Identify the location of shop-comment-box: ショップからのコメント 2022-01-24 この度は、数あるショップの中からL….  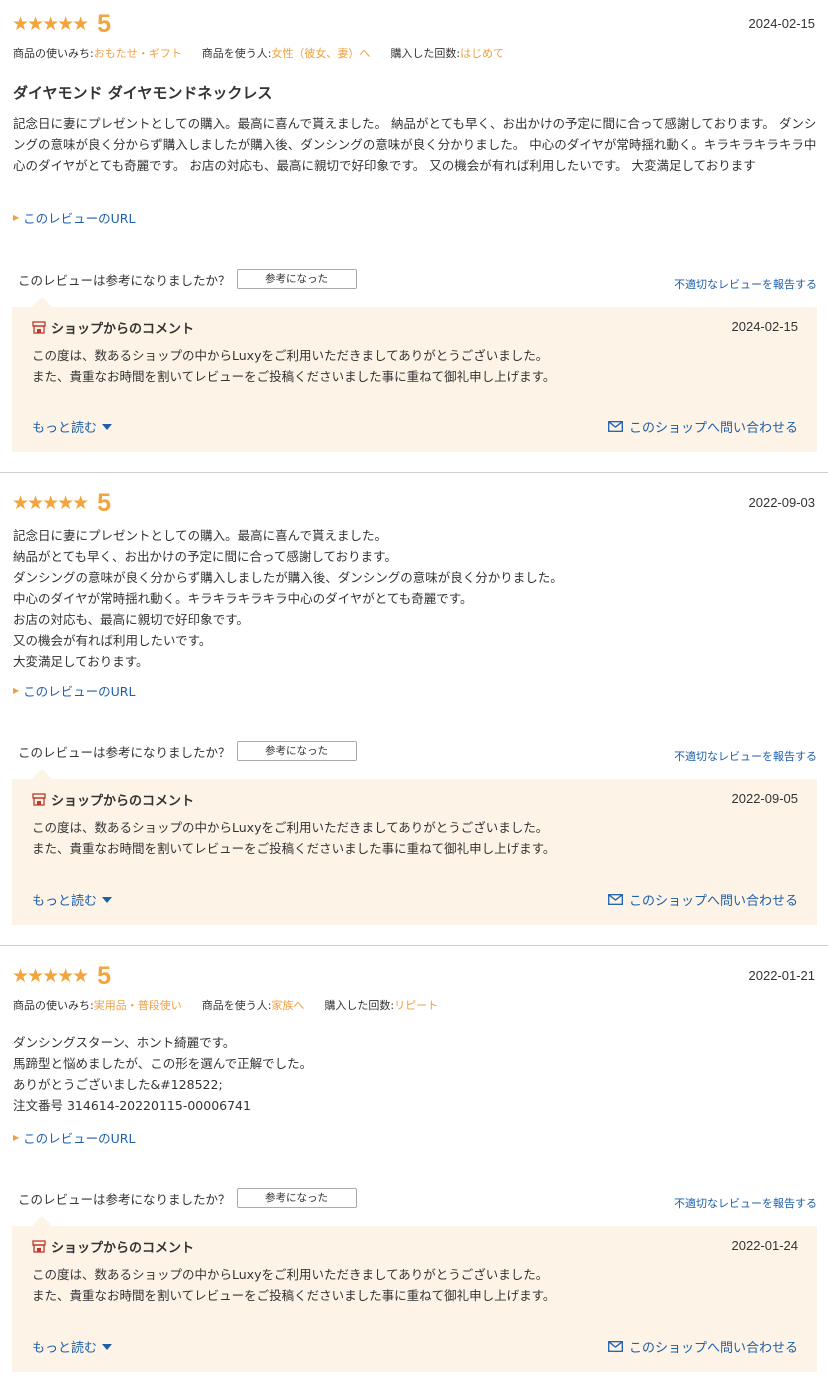
(414, 1294).